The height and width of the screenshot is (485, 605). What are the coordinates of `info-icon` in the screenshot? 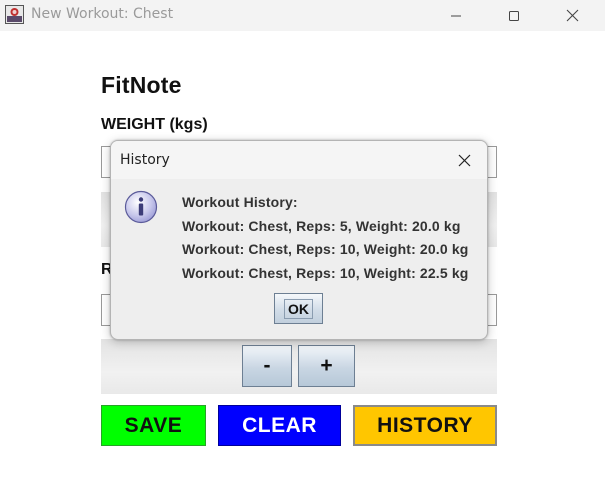 It's located at (141, 207).